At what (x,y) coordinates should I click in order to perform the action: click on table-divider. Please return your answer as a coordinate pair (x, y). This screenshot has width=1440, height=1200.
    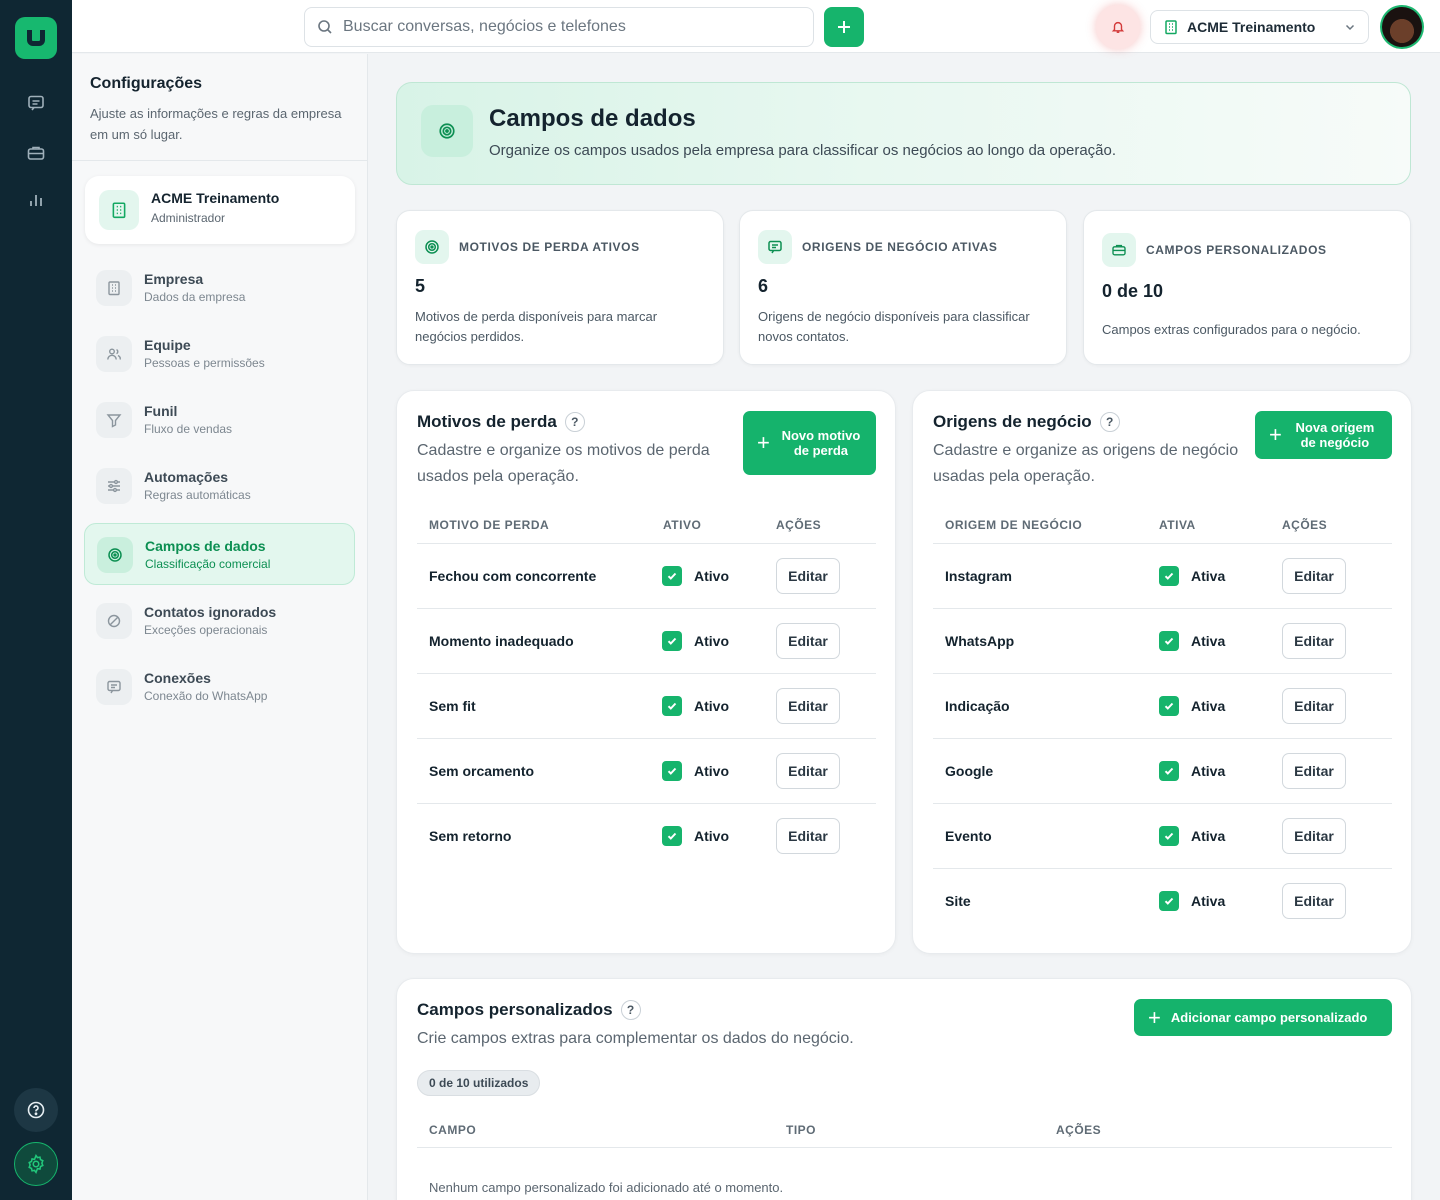
    Looking at the image, I should click on (646, 543).